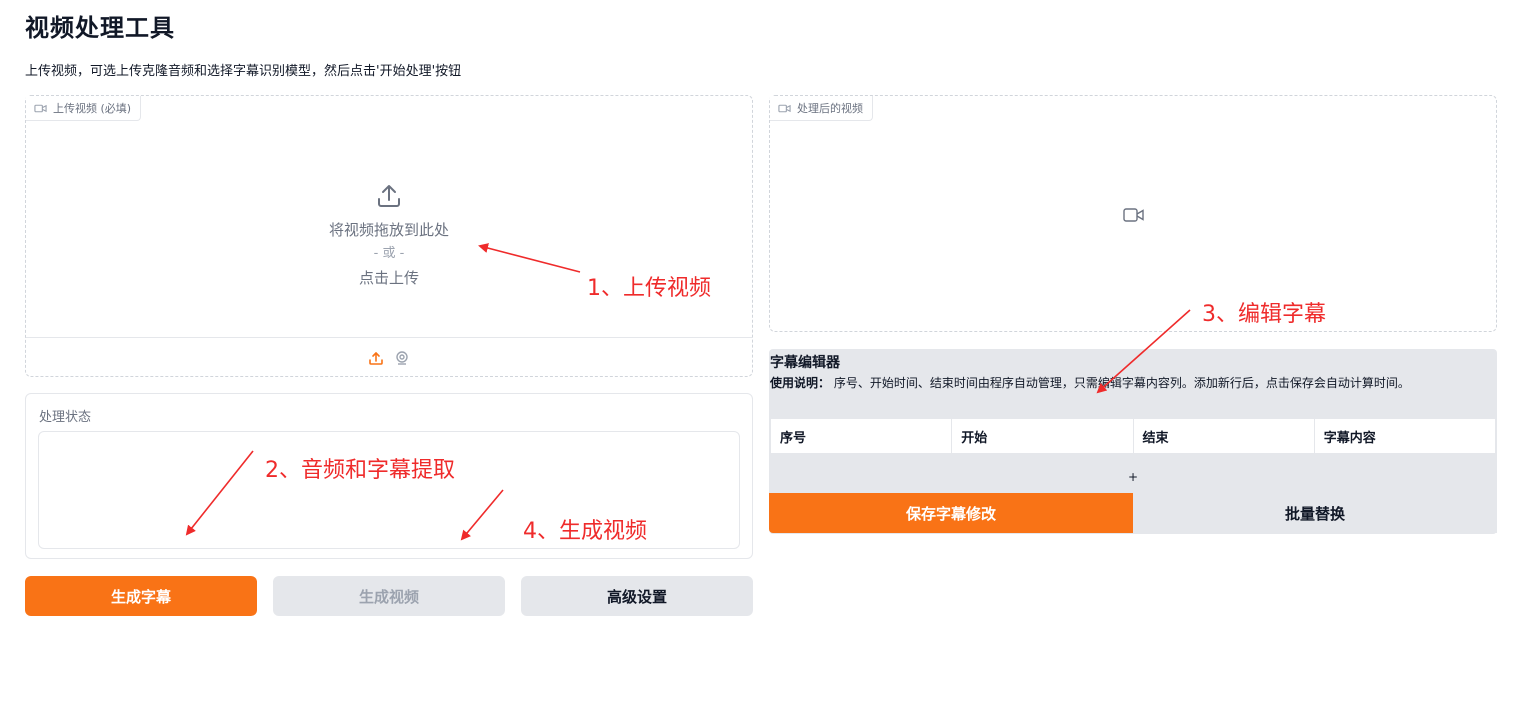 The height and width of the screenshot is (728, 1517). I want to click on column-header-start: 开始, so click(1043, 436).